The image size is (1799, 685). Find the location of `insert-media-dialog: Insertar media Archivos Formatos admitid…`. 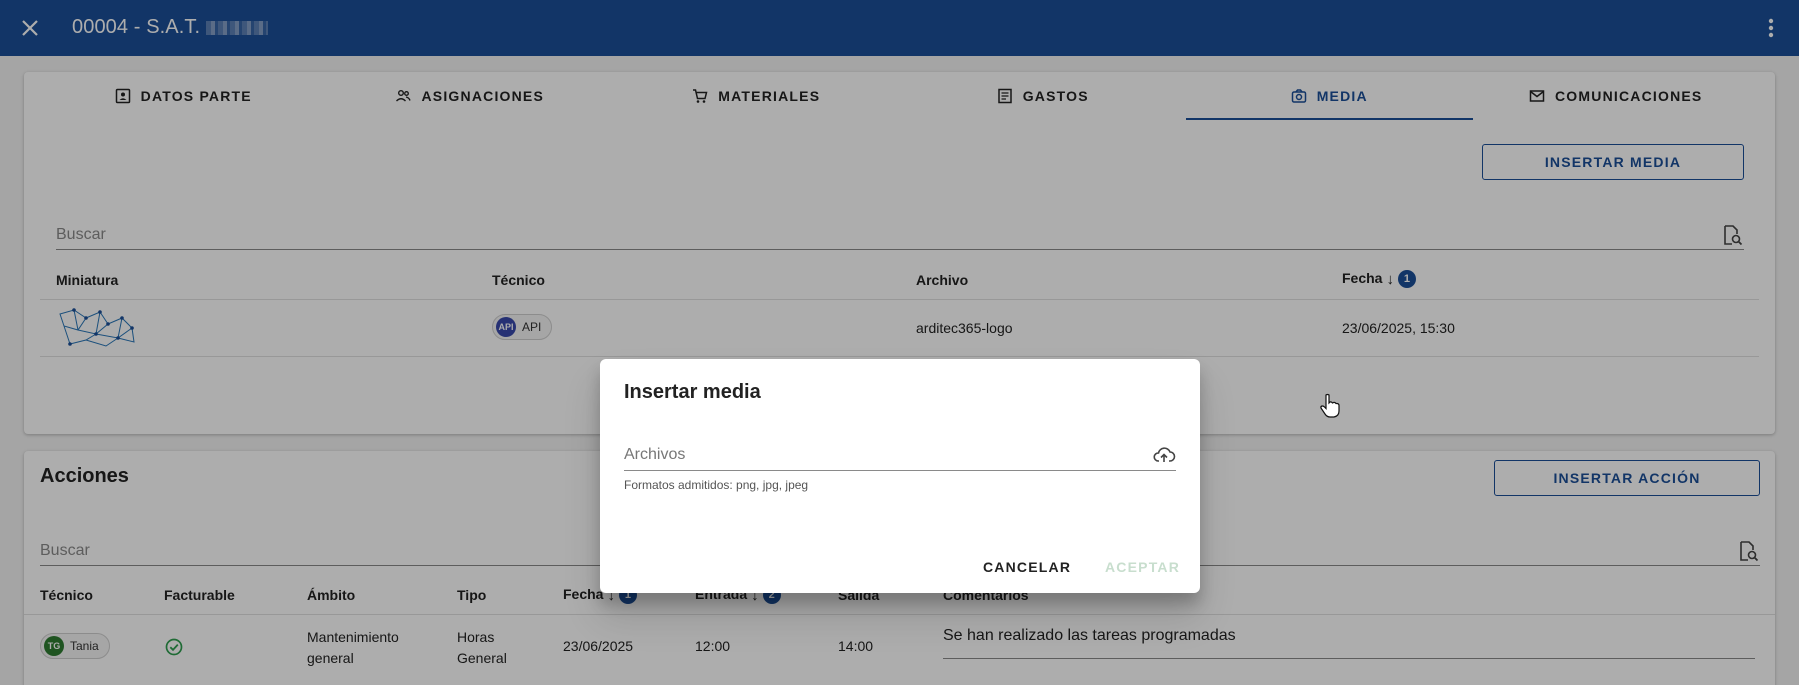

insert-media-dialog: Insertar media Archivos Formatos admitid… is located at coordinates (900, 476).